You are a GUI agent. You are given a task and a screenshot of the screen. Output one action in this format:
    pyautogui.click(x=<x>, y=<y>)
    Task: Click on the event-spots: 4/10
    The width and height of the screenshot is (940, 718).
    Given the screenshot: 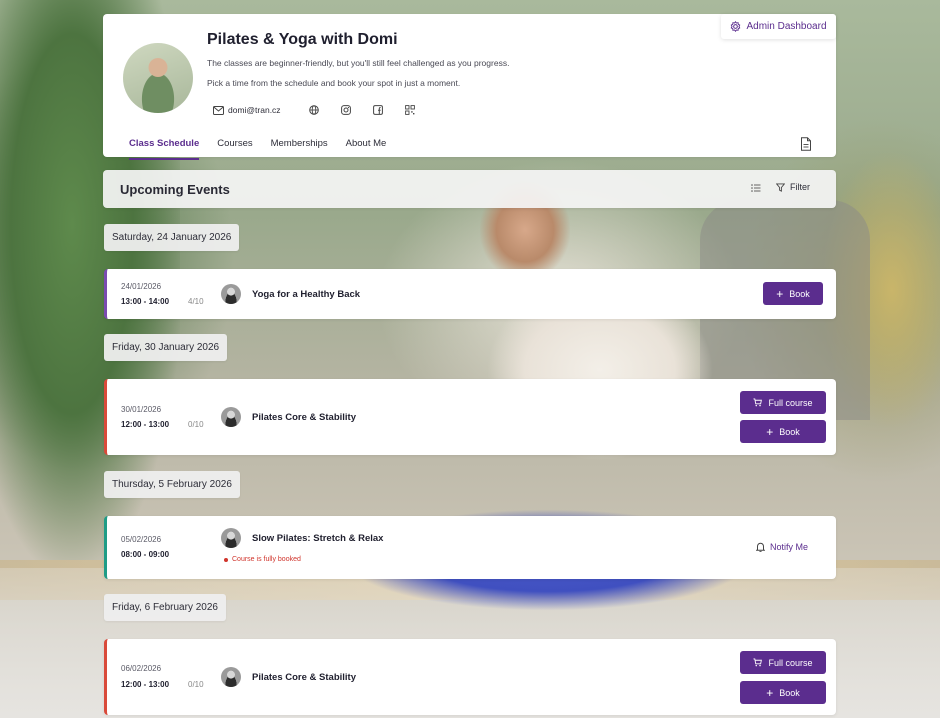 What is the action you would take?
    pyautogui.click(x=196, y=301)
    